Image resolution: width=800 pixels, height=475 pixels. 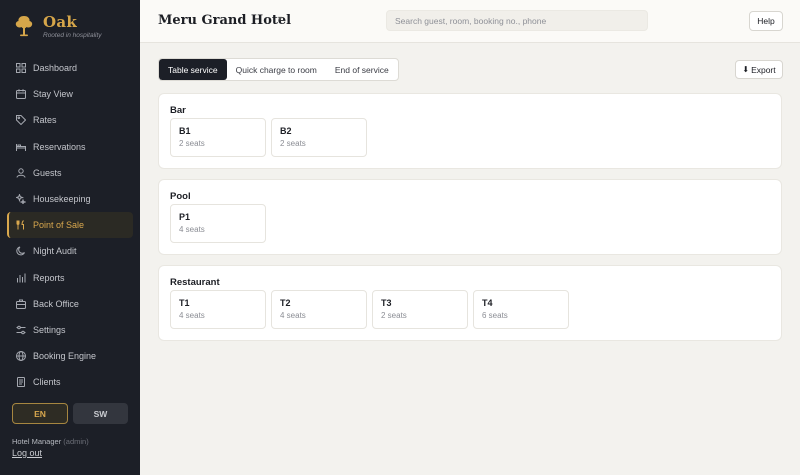 What do you see at coordinates (72, 35) in the screenshot?
I see `brand-tagline: Rooted in hospitality` at bounding box center [72, 35].